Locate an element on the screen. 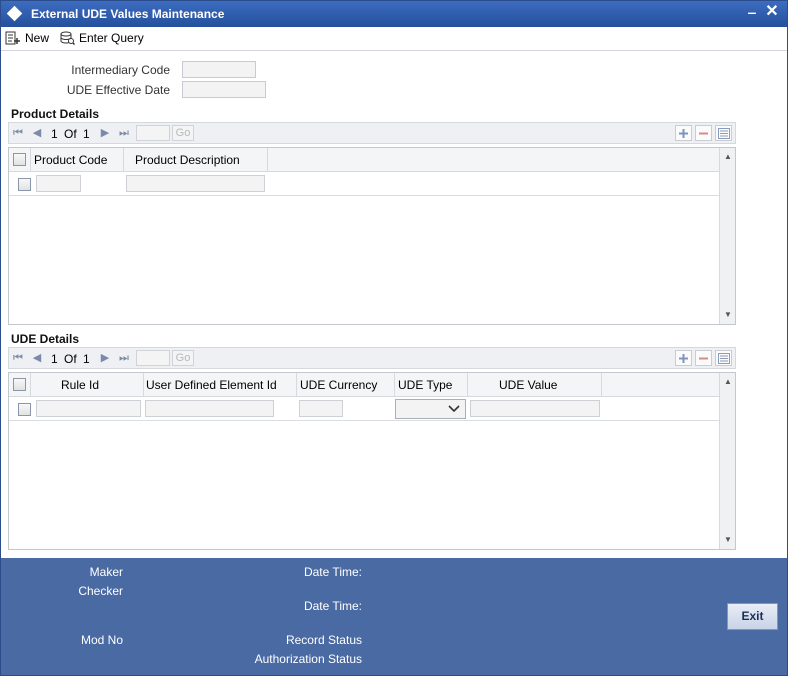 Image resolution: width=788 pixels, height=676 pixels. intermediary-code-label: Intermediary Code is located at coordinates (120, 70).